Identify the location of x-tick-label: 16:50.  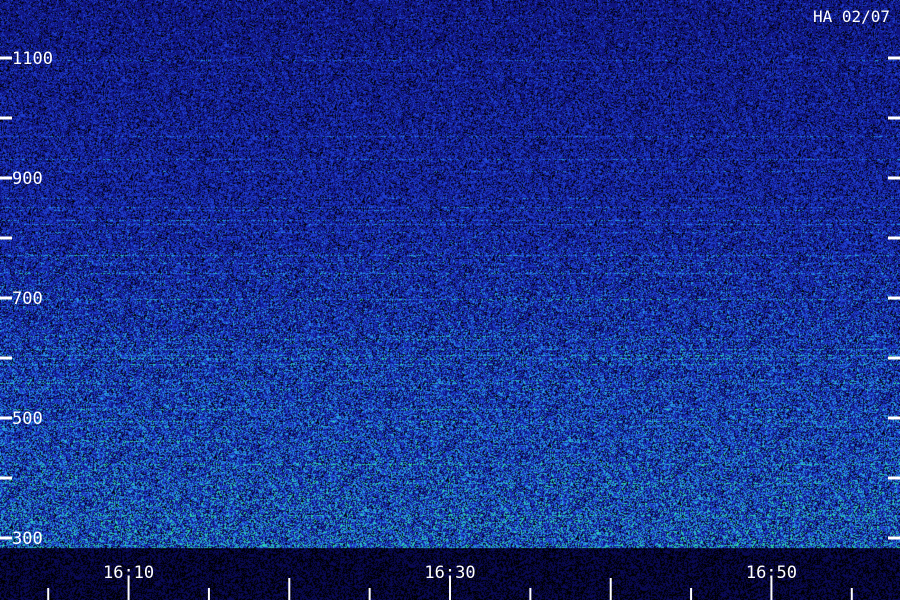
(771, 573).